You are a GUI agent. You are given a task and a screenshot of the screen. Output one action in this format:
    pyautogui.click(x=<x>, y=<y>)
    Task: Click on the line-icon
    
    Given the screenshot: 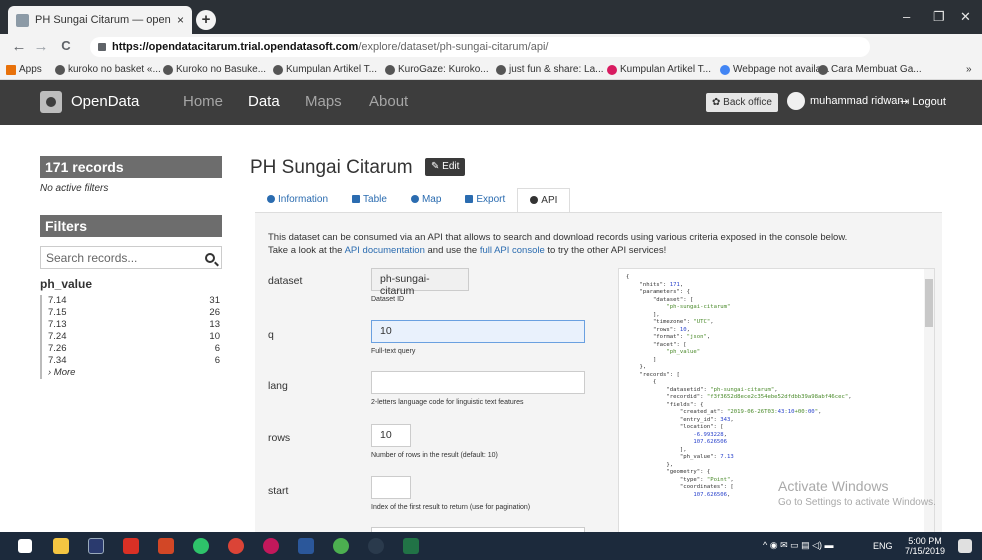 What is the action you would take?
    pyautogui.click(x=201, y=546)
    